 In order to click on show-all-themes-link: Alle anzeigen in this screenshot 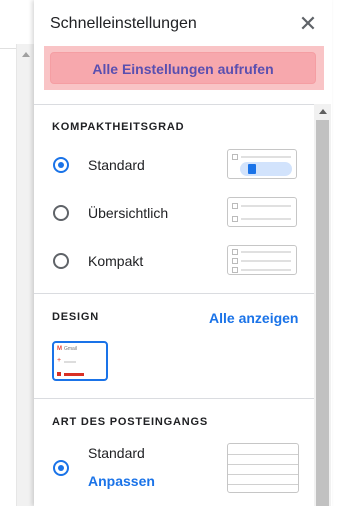, I will do `click(253, 318)`.